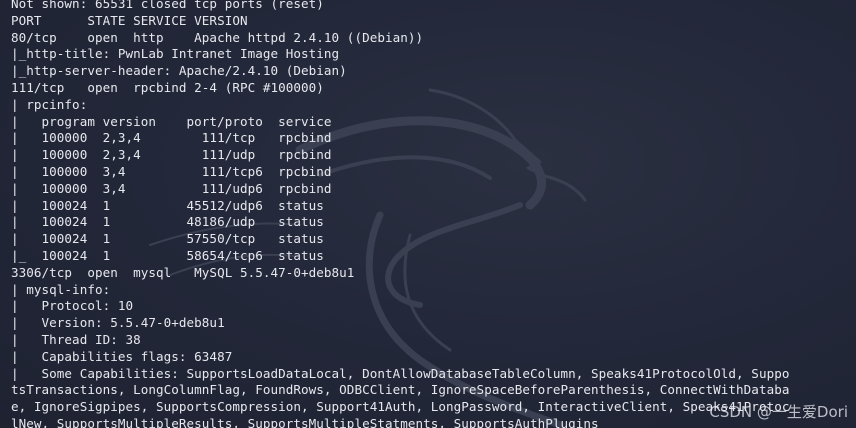  What do you see at coordinates (167, 255) in the screenshot?
I see `output-line: |_ 100024 1 58654/tcp6 status` at bounding box center [167, 255].